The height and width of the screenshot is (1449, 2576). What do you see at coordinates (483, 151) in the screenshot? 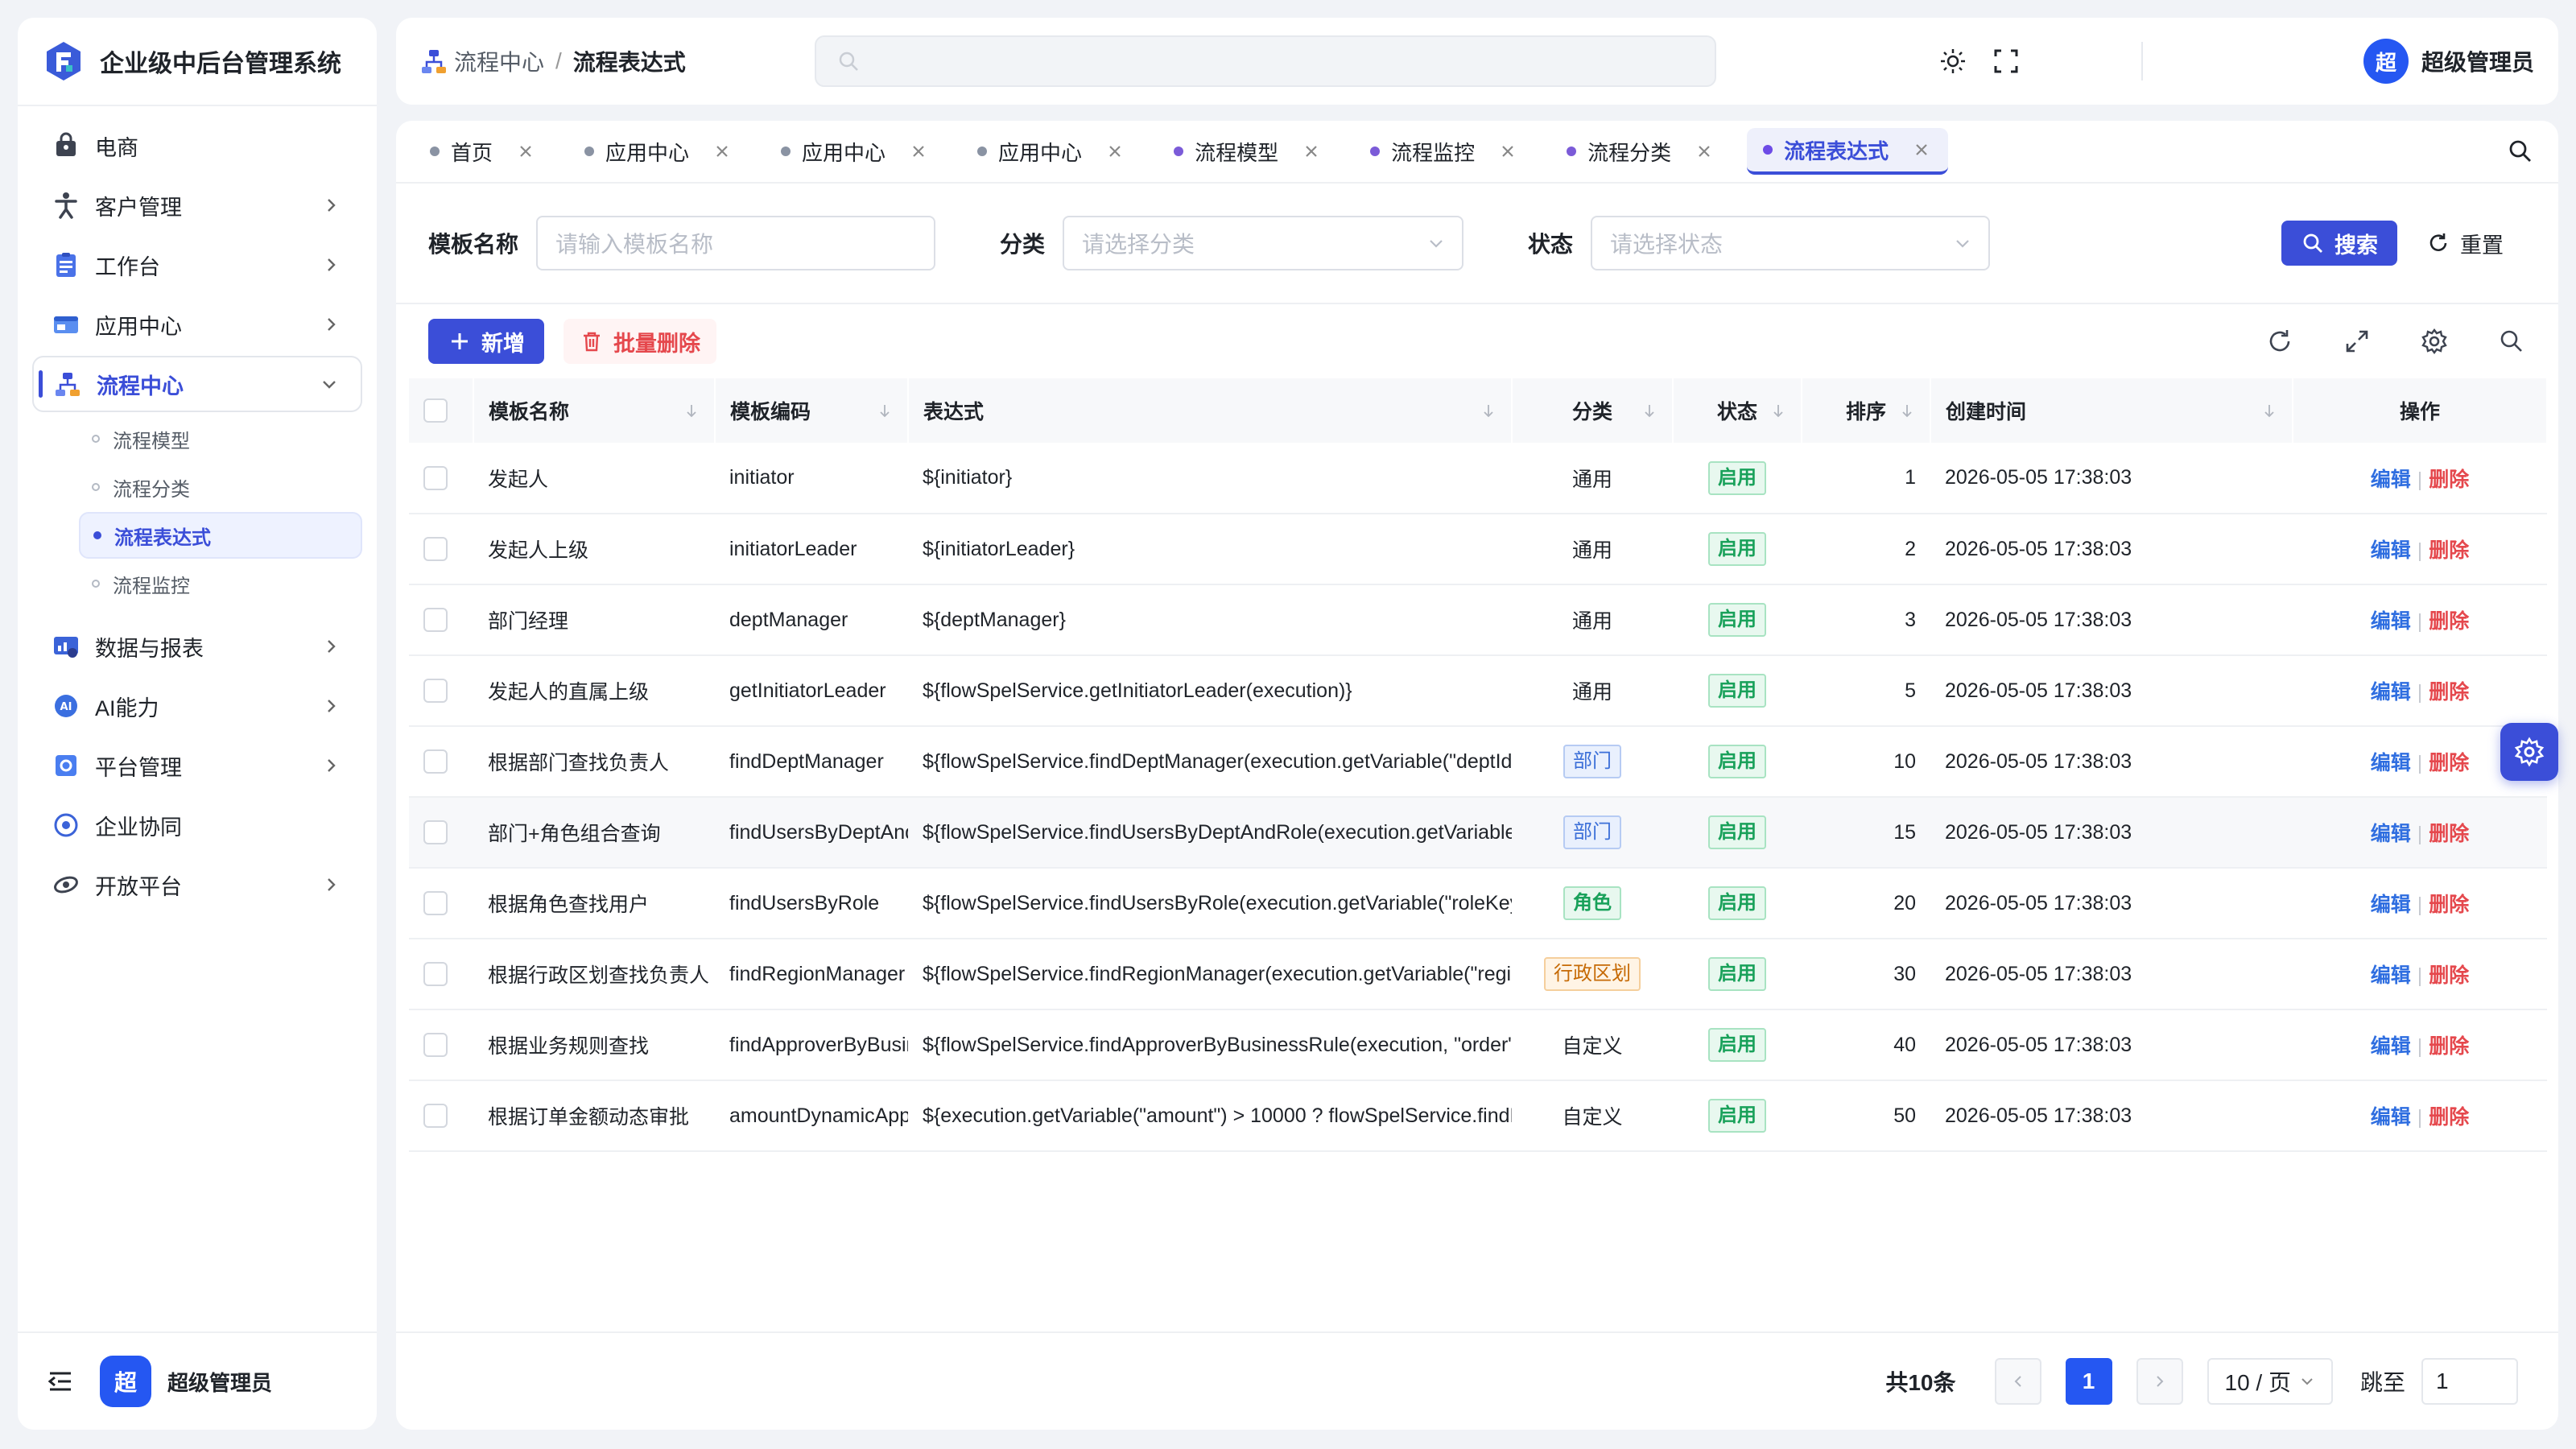
I see `tab-home: 首页` at bounding box center [483, 151].